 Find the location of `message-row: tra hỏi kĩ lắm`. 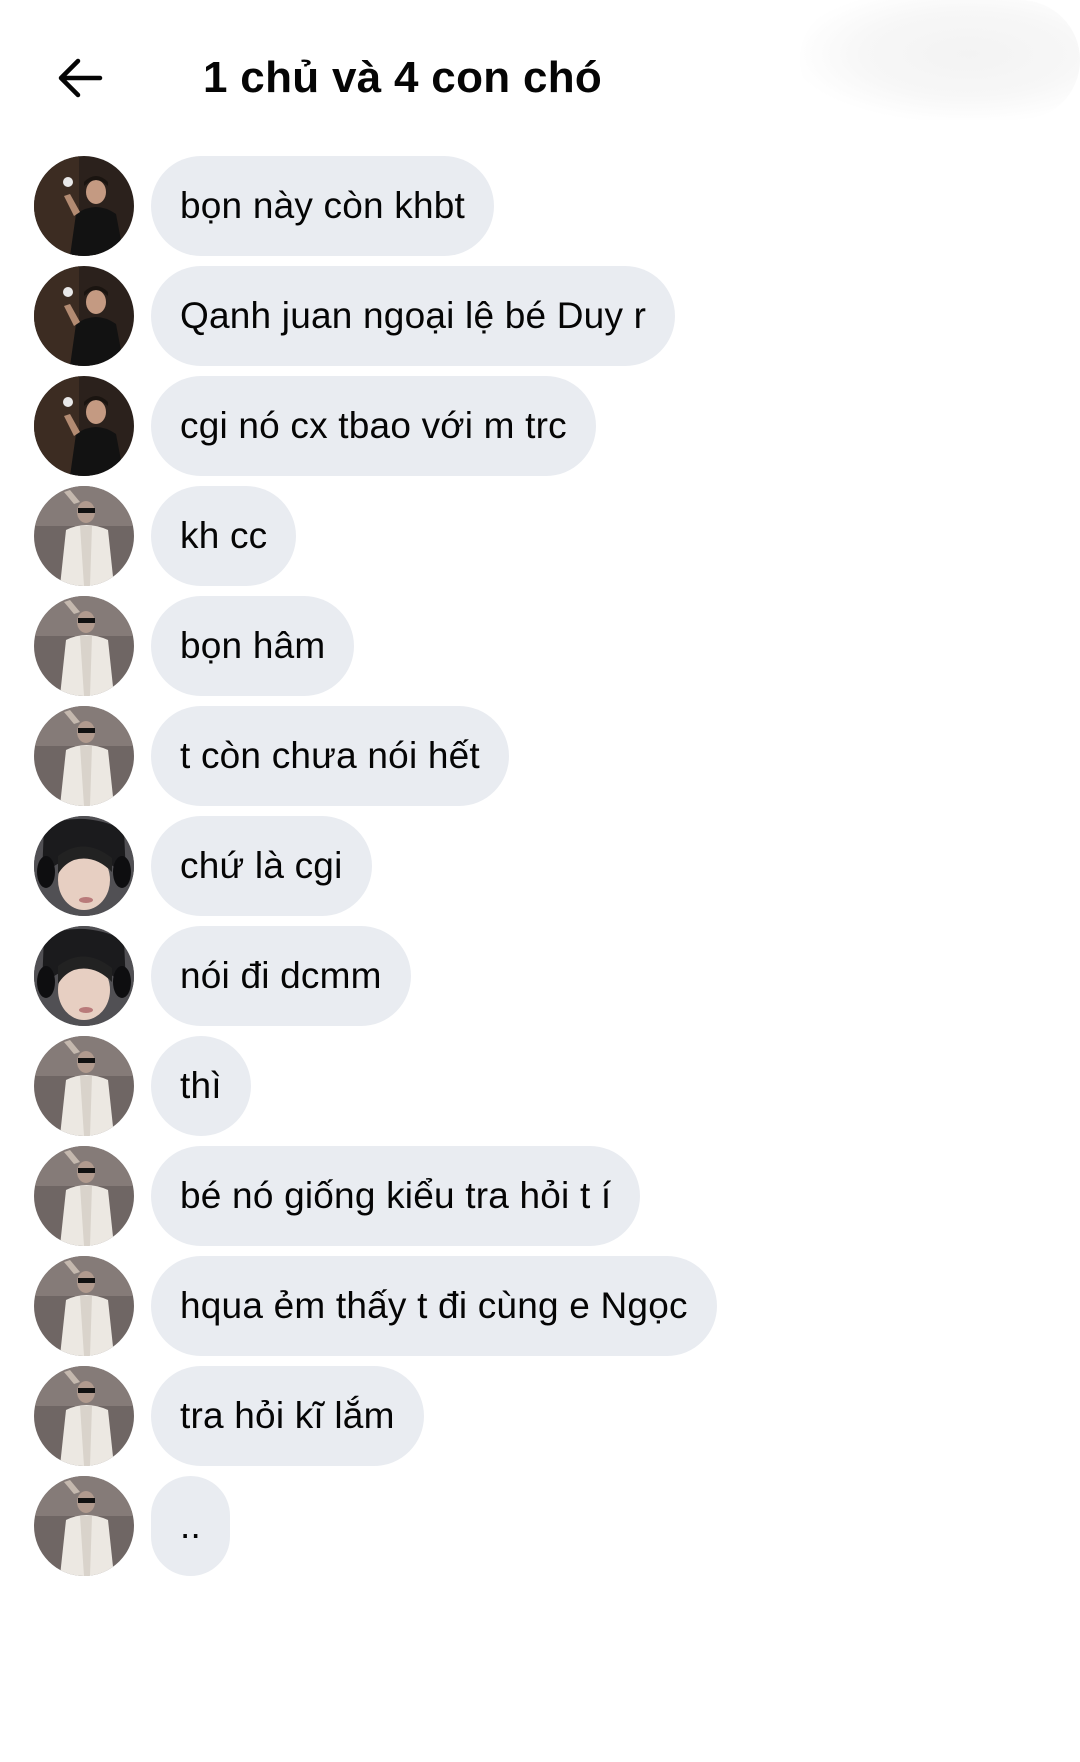

message-row: tra hỏi kĩ lắm is located at coordinates (540, 1416).